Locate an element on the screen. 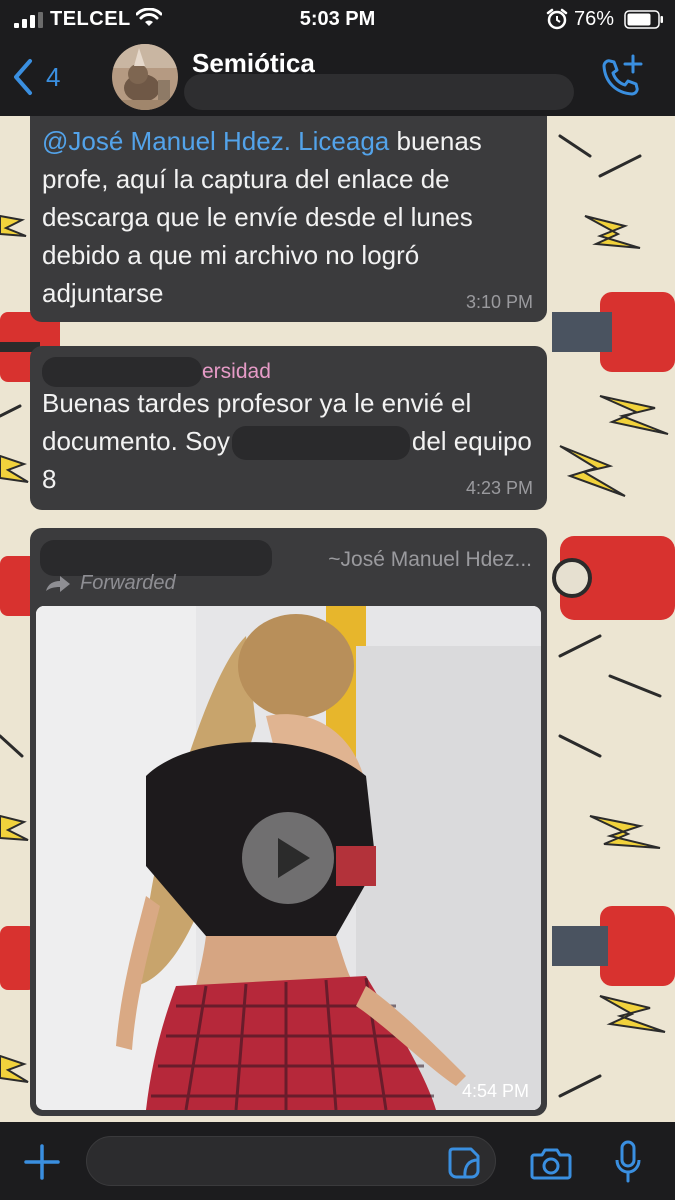 The image size is (675, 1200). mention-link: @José Manuel Hdez. Liceaga is located at coordinates (215, 141).